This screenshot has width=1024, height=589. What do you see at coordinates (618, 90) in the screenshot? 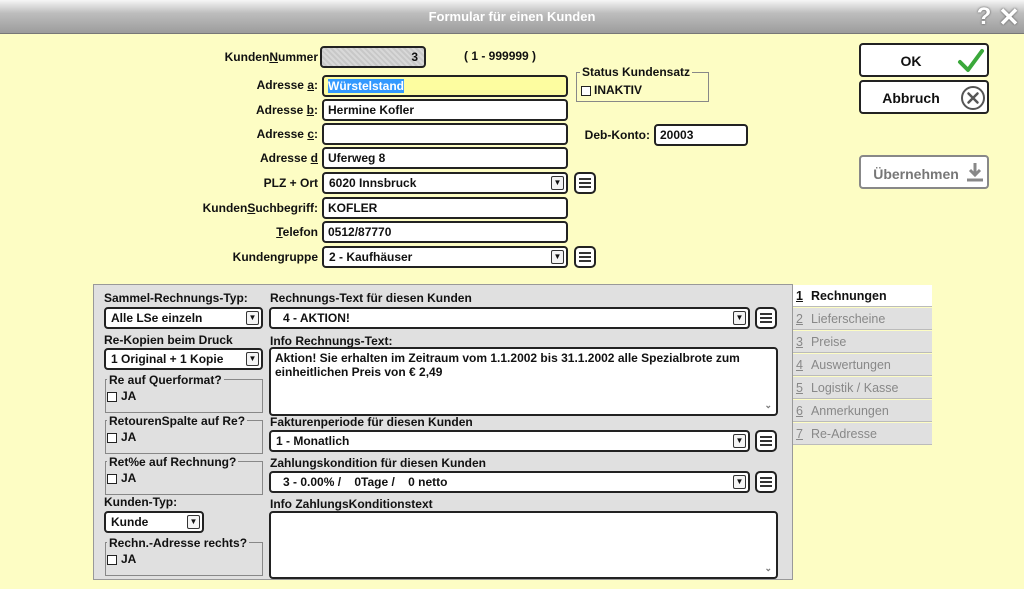
I see `inaktiv-label: INAKTIV` at bounding box center [618, 90].